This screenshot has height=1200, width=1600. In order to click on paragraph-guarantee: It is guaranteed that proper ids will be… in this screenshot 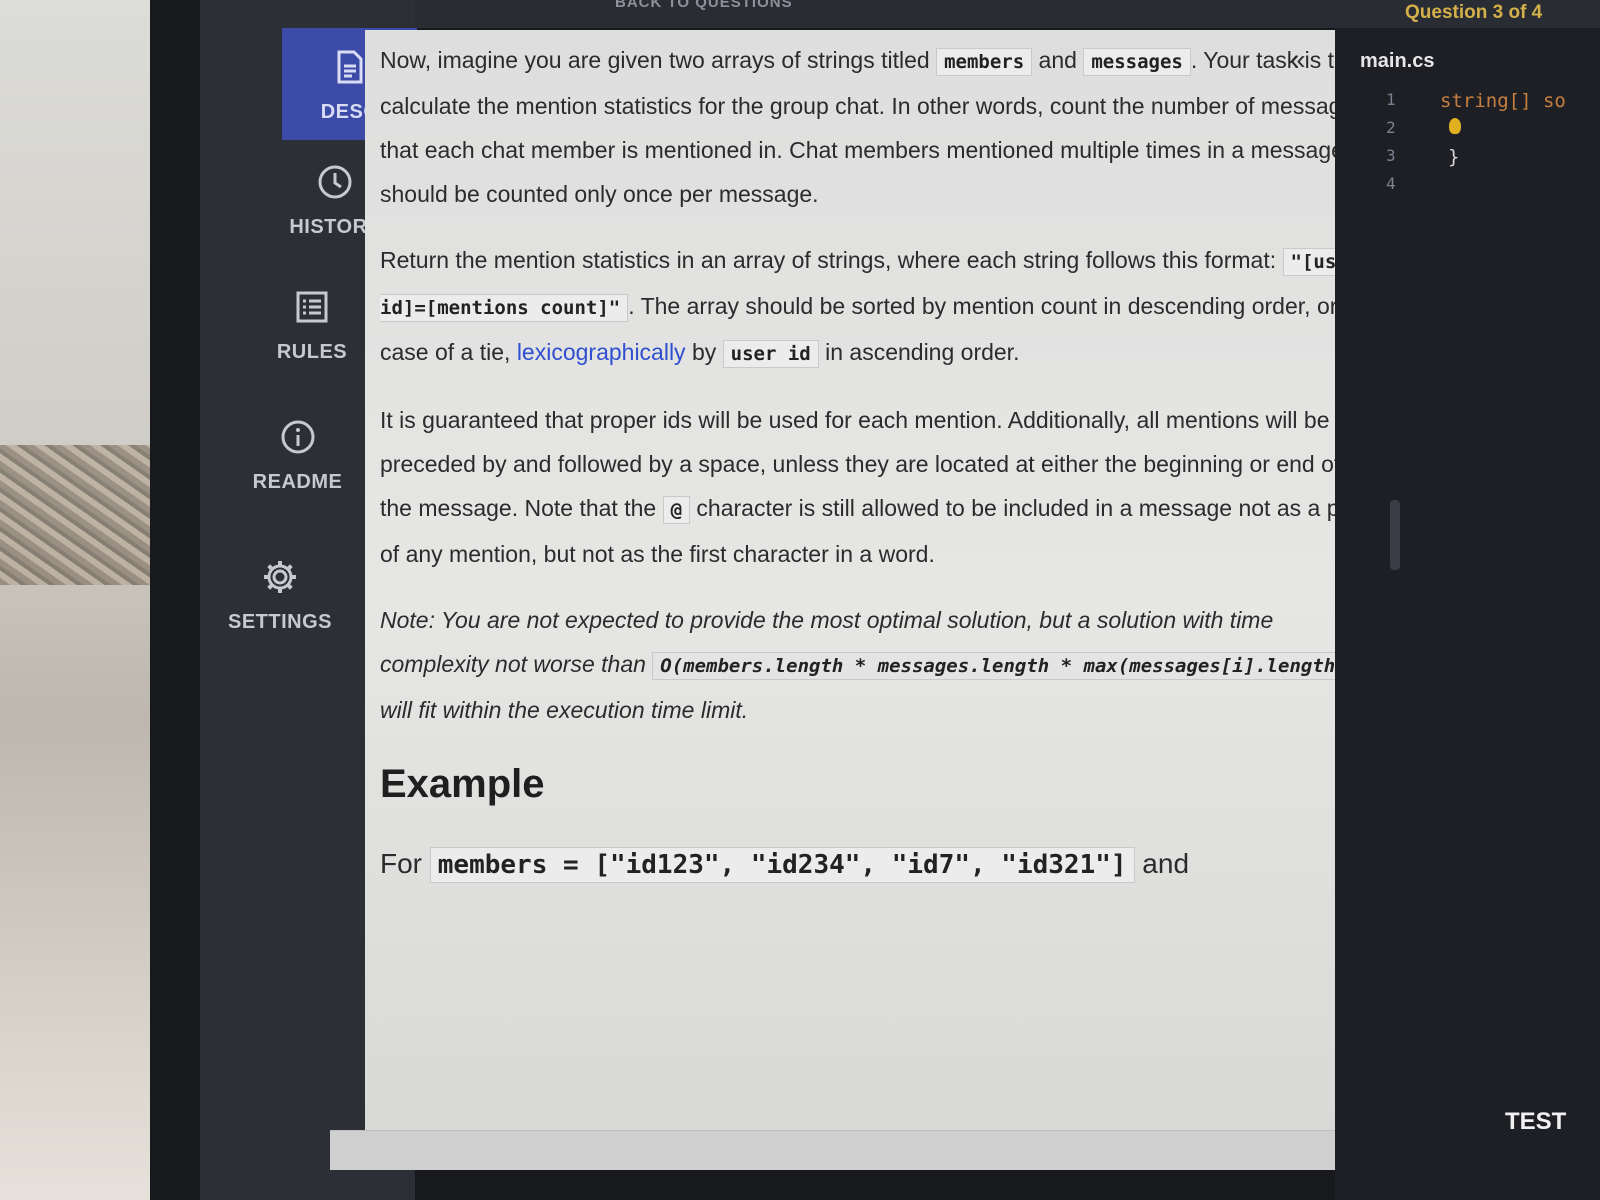, I will do `click(873, 487)`.